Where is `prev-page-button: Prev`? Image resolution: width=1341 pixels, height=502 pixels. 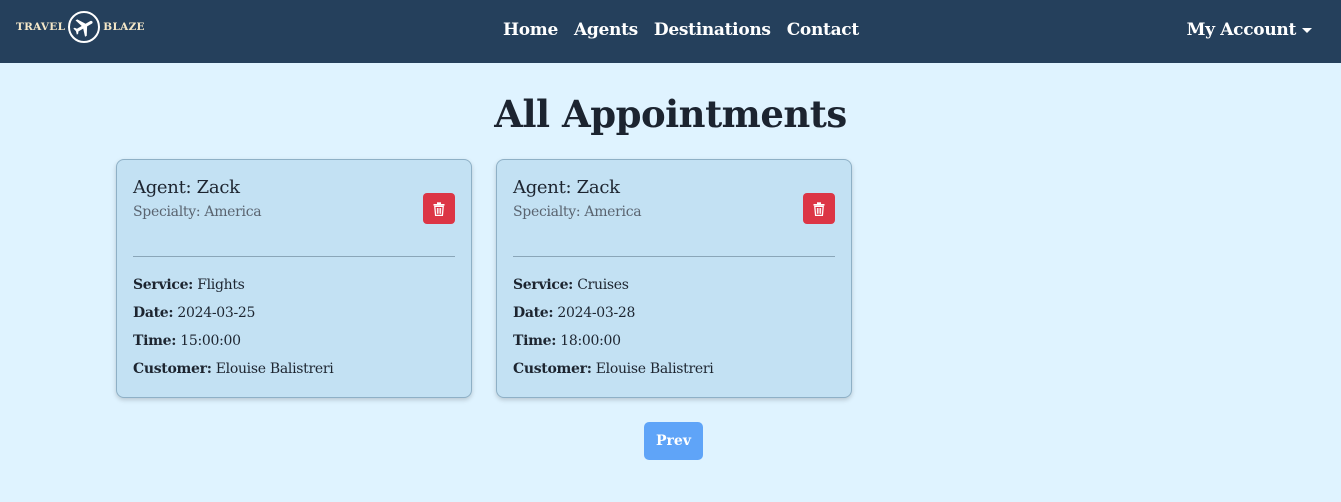 prev-page-button: Prev is located at coordinates (673, 441).